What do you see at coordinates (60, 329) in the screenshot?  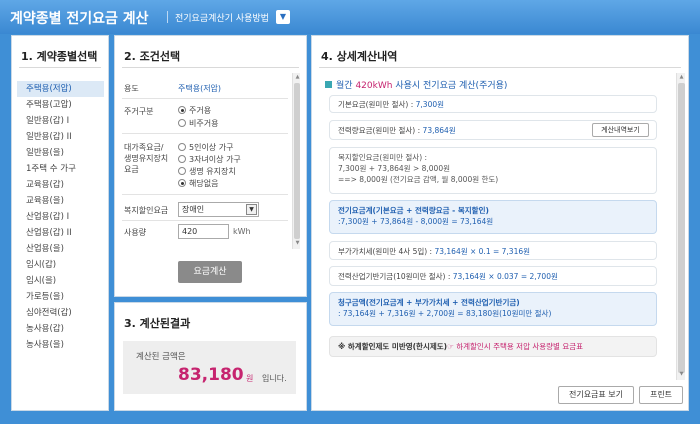 I see `contract-type-item: 농사용(갑)` at bounding box center [60, 329].